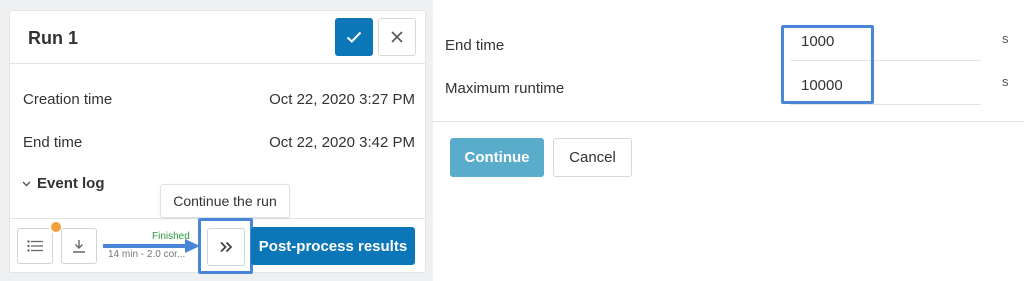 The image size is (1024, 281). What do you see at coordinates (1005, 38) in the screenshot?
I see `end-time-unit: s` at bounding box center [1005, 38].